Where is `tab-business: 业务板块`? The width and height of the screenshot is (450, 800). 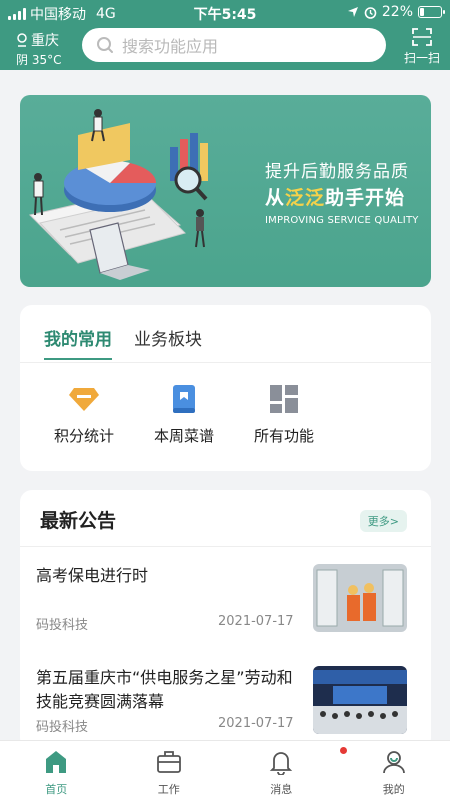 tab-business: 业务板块 is located at coordinates (168, 342).